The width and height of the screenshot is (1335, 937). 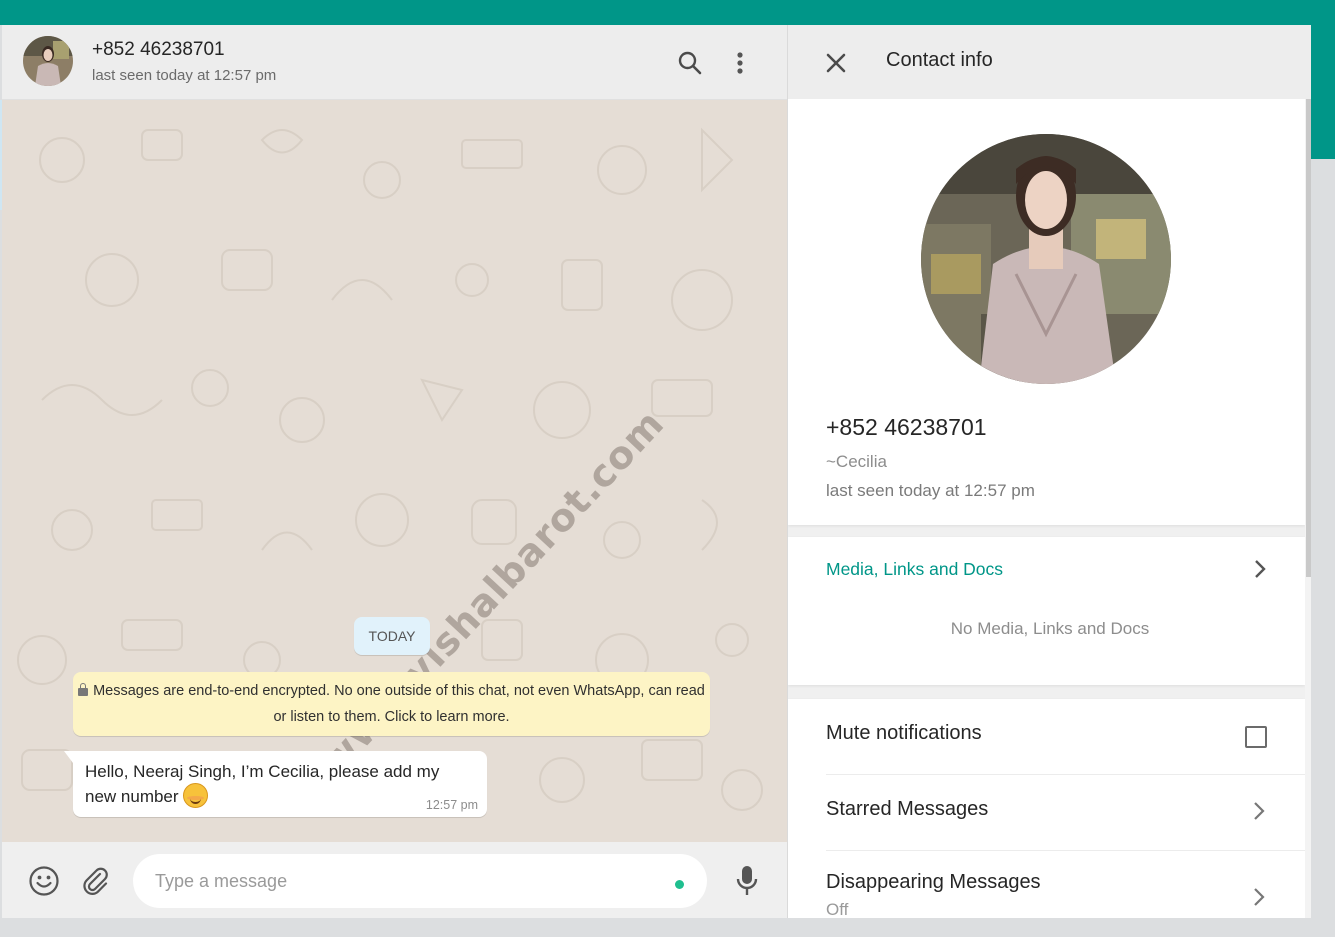 I want to click on starred-messages-label: Starred Messages, so click(x=907, y=809).